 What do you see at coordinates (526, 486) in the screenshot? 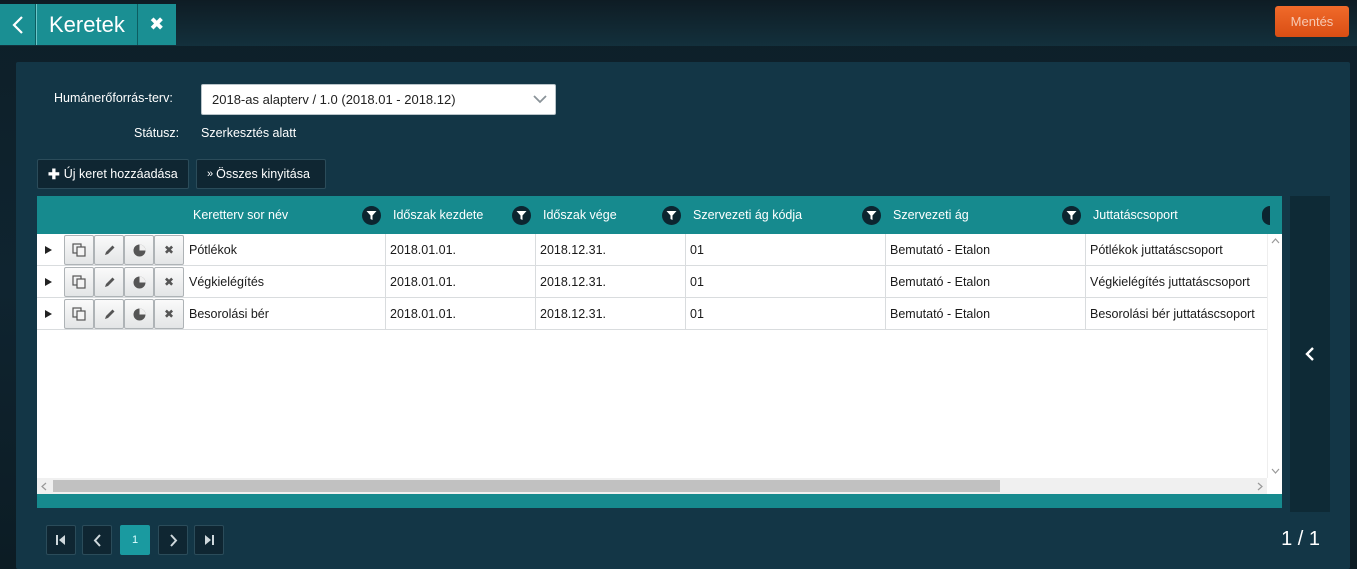
I see `scrollbar-thumb` at bounding box center [526, 486].